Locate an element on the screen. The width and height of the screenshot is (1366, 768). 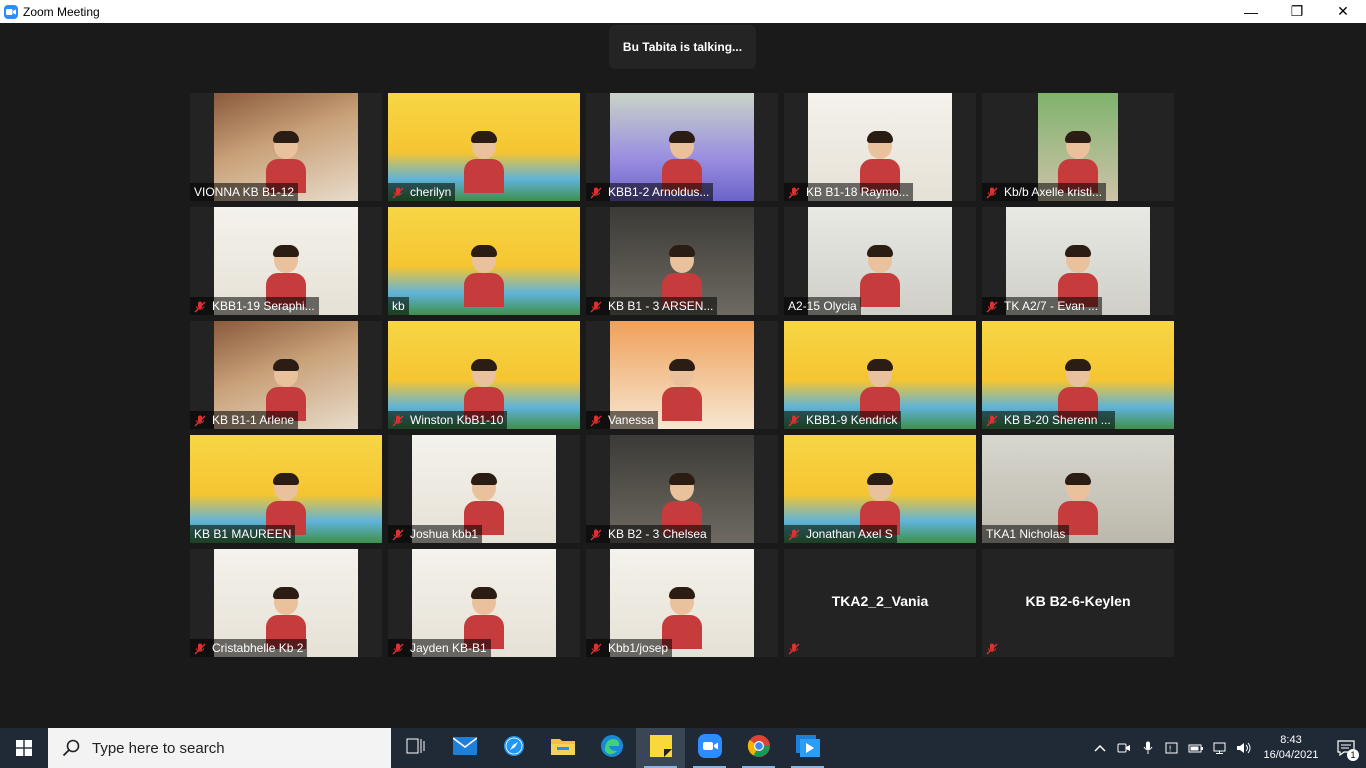
start-button is located at coordinates (24, 748).